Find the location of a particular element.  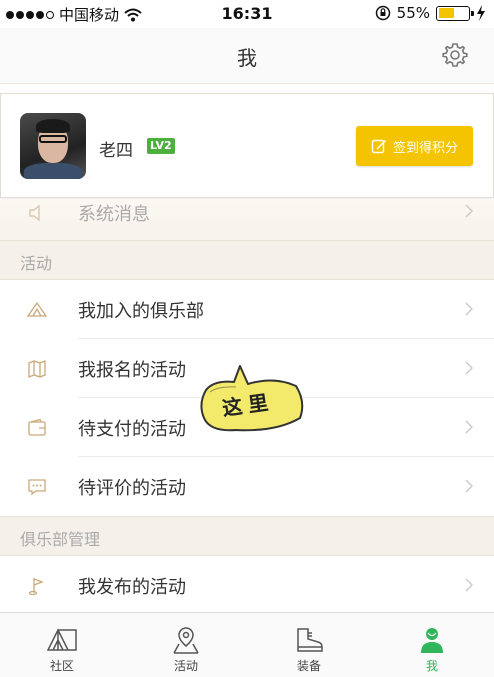

list-item-published-activities: 我发布的活动 is located at coordinates (247, 584).